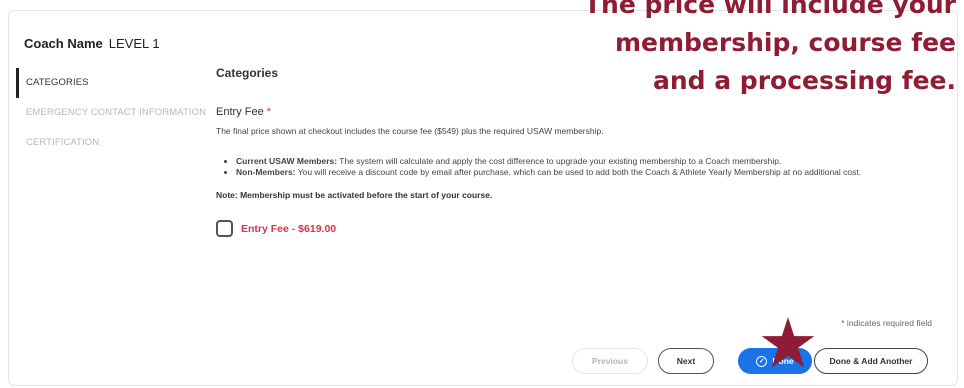 The width and height of the screenshot is (964, 388). I want to click on required-field-note: * indicates required field, so click(886, 323).